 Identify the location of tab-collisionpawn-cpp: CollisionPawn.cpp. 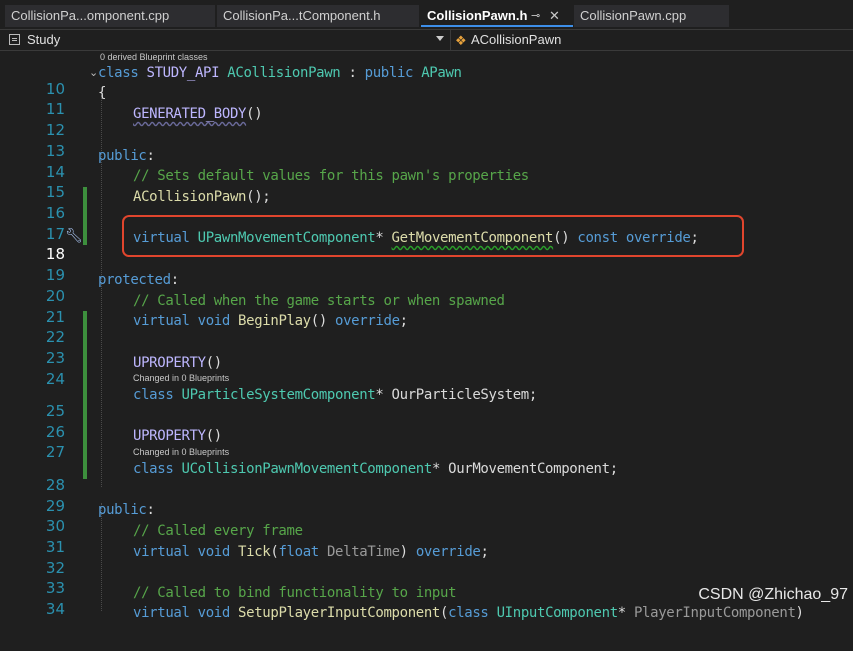
(651, 16).